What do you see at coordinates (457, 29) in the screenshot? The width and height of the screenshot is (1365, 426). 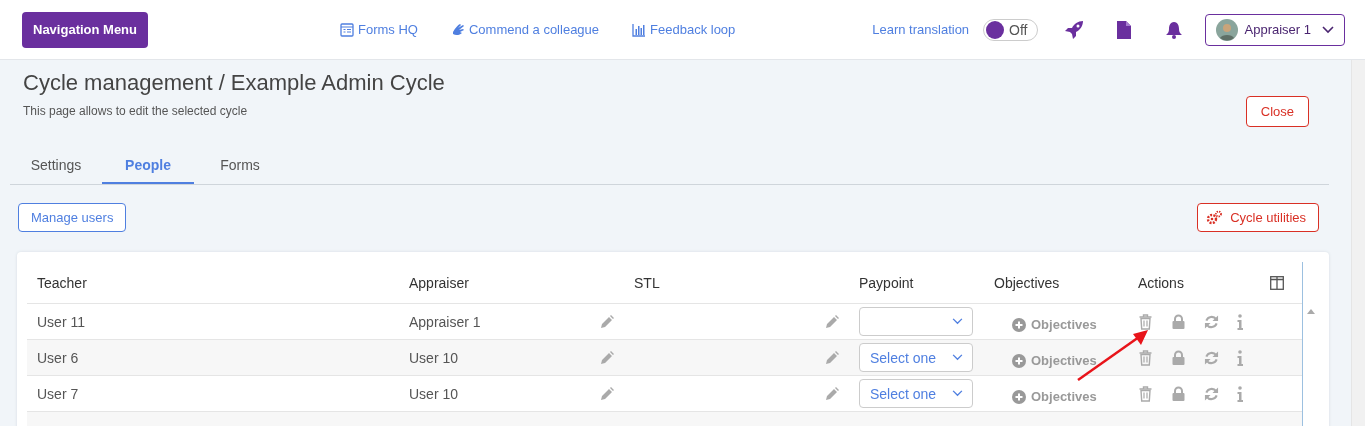 I see `hand-icon` at bounding box center [457, 29].